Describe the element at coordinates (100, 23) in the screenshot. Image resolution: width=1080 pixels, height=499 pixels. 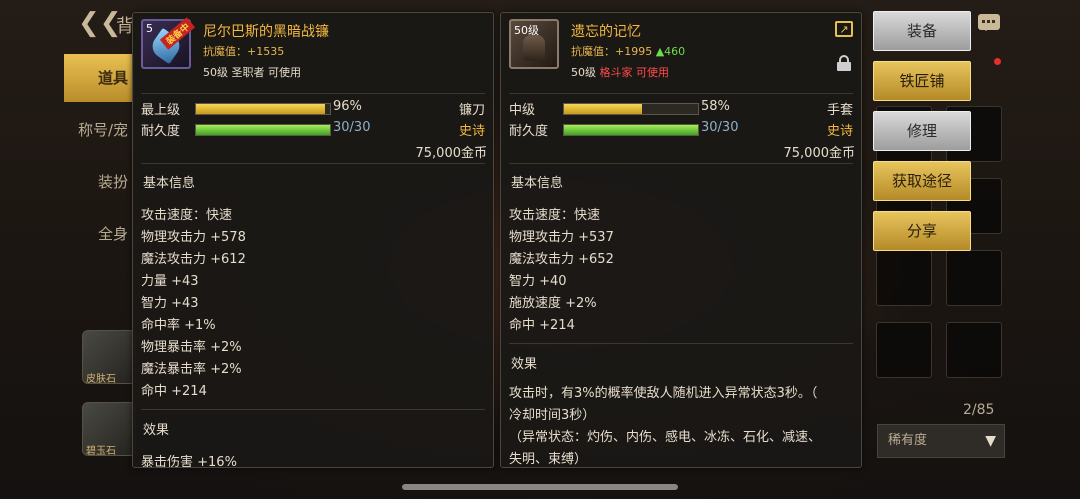
I see `back-arrow-icon: ❮❮` at that location.